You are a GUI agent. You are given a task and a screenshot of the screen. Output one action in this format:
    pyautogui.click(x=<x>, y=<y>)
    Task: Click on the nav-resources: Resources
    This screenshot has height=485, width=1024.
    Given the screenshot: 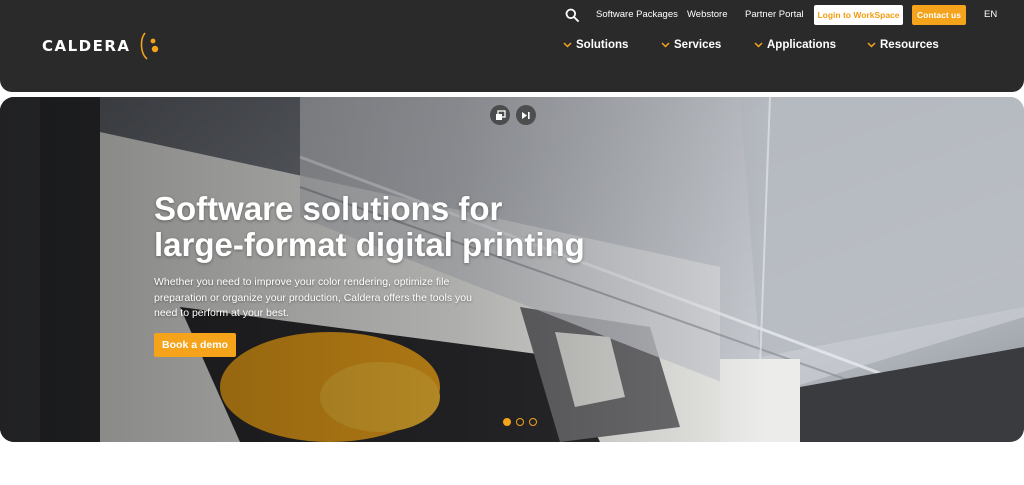 What is the action you would take?
    pyautogui.click(x=903, y=45)
    